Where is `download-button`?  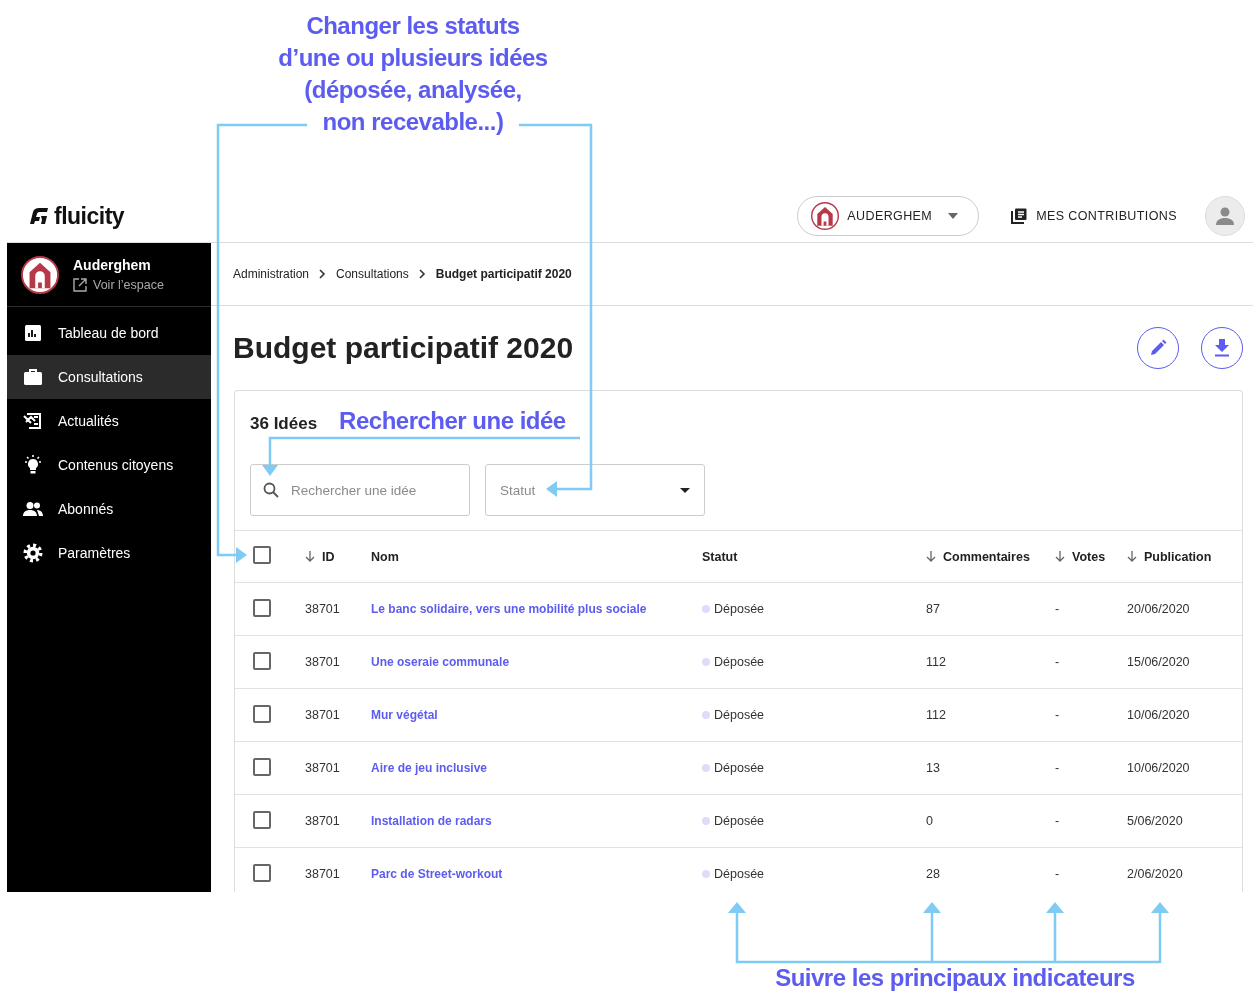
download-button is located at coordinates (1222, 348).